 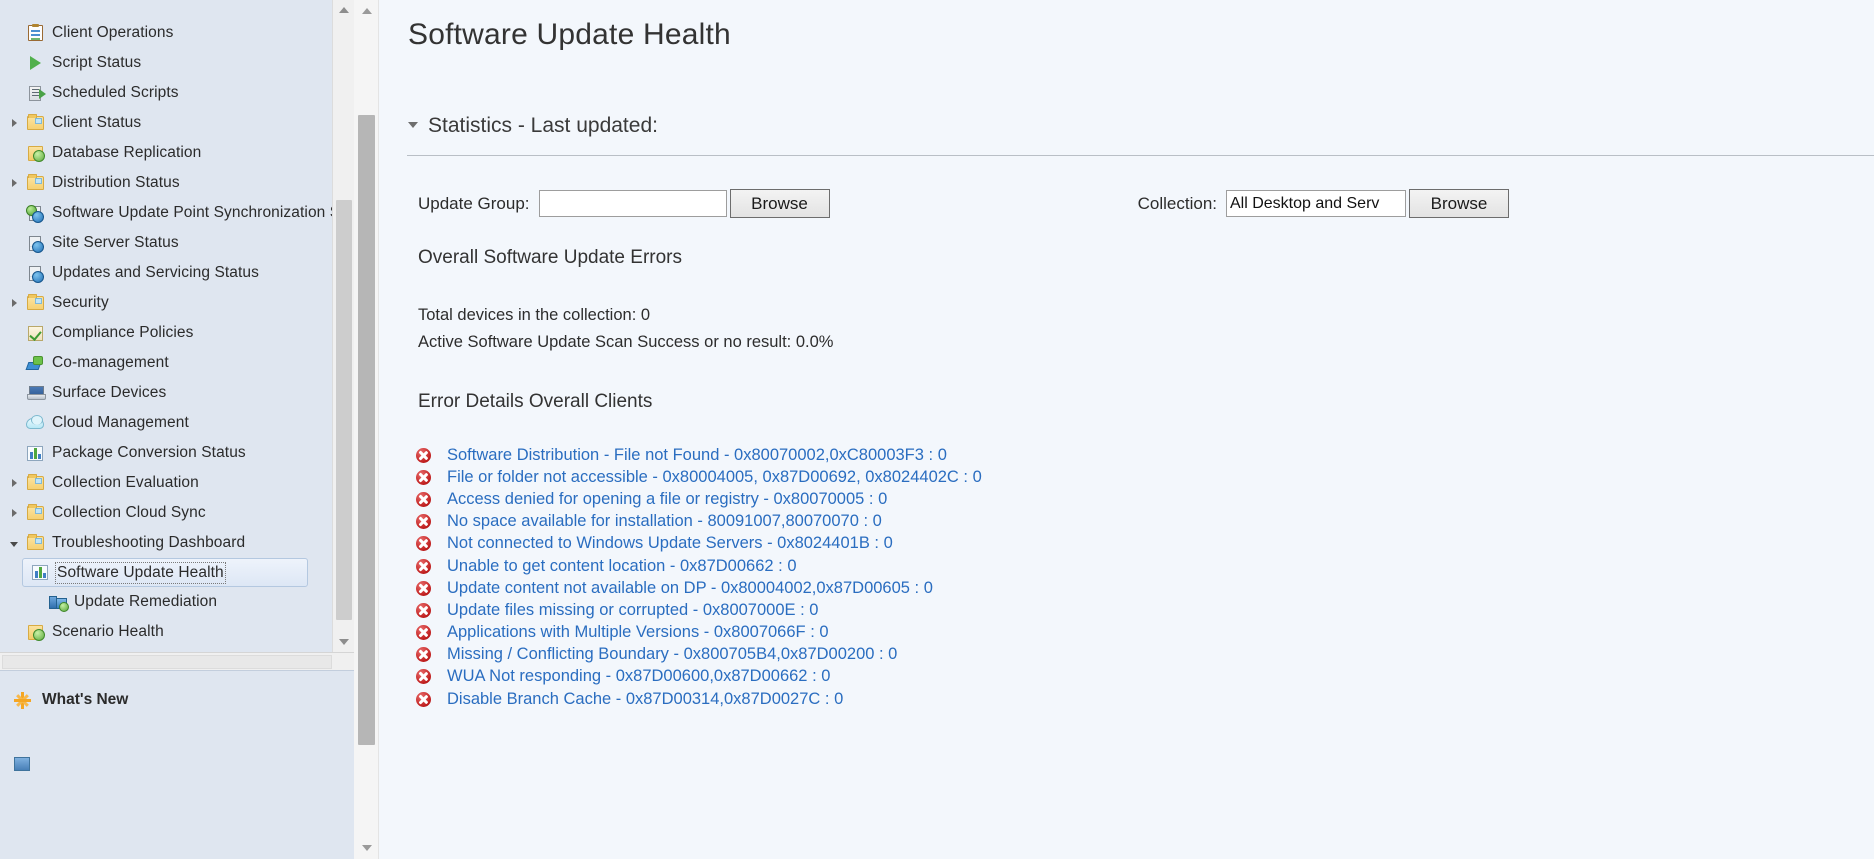 What do you see at coordinates (166, 93) in the screenshot?
I see `sidebar-item-scheduled-scripts: Scheduled Scripts` at bounding box center [166, 93].